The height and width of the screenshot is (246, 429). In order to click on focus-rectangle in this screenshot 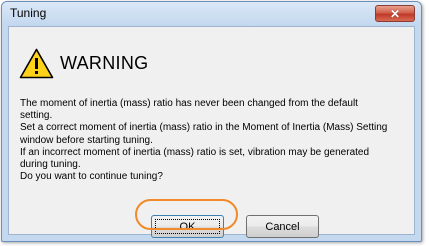, I will do `click(187, 226)`.